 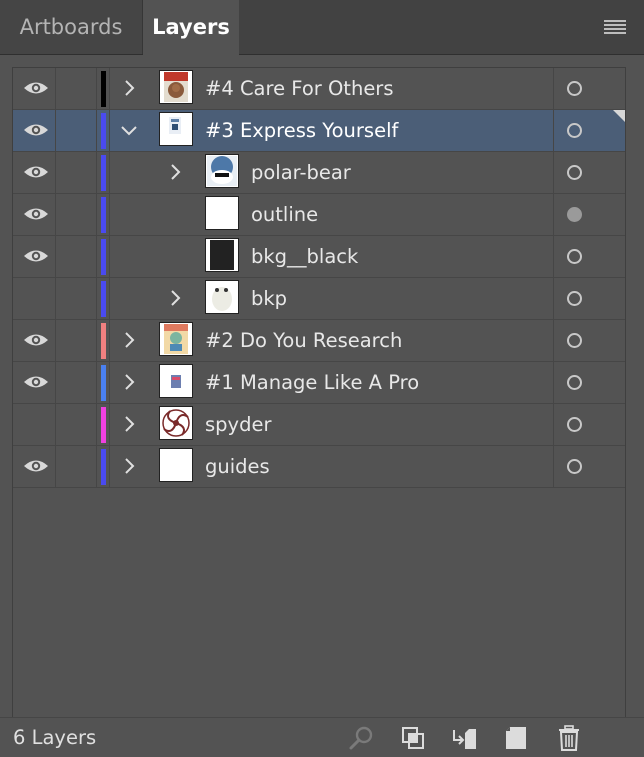 I want to click on make-clipping-mask-icon, so click(x=413, y=738).